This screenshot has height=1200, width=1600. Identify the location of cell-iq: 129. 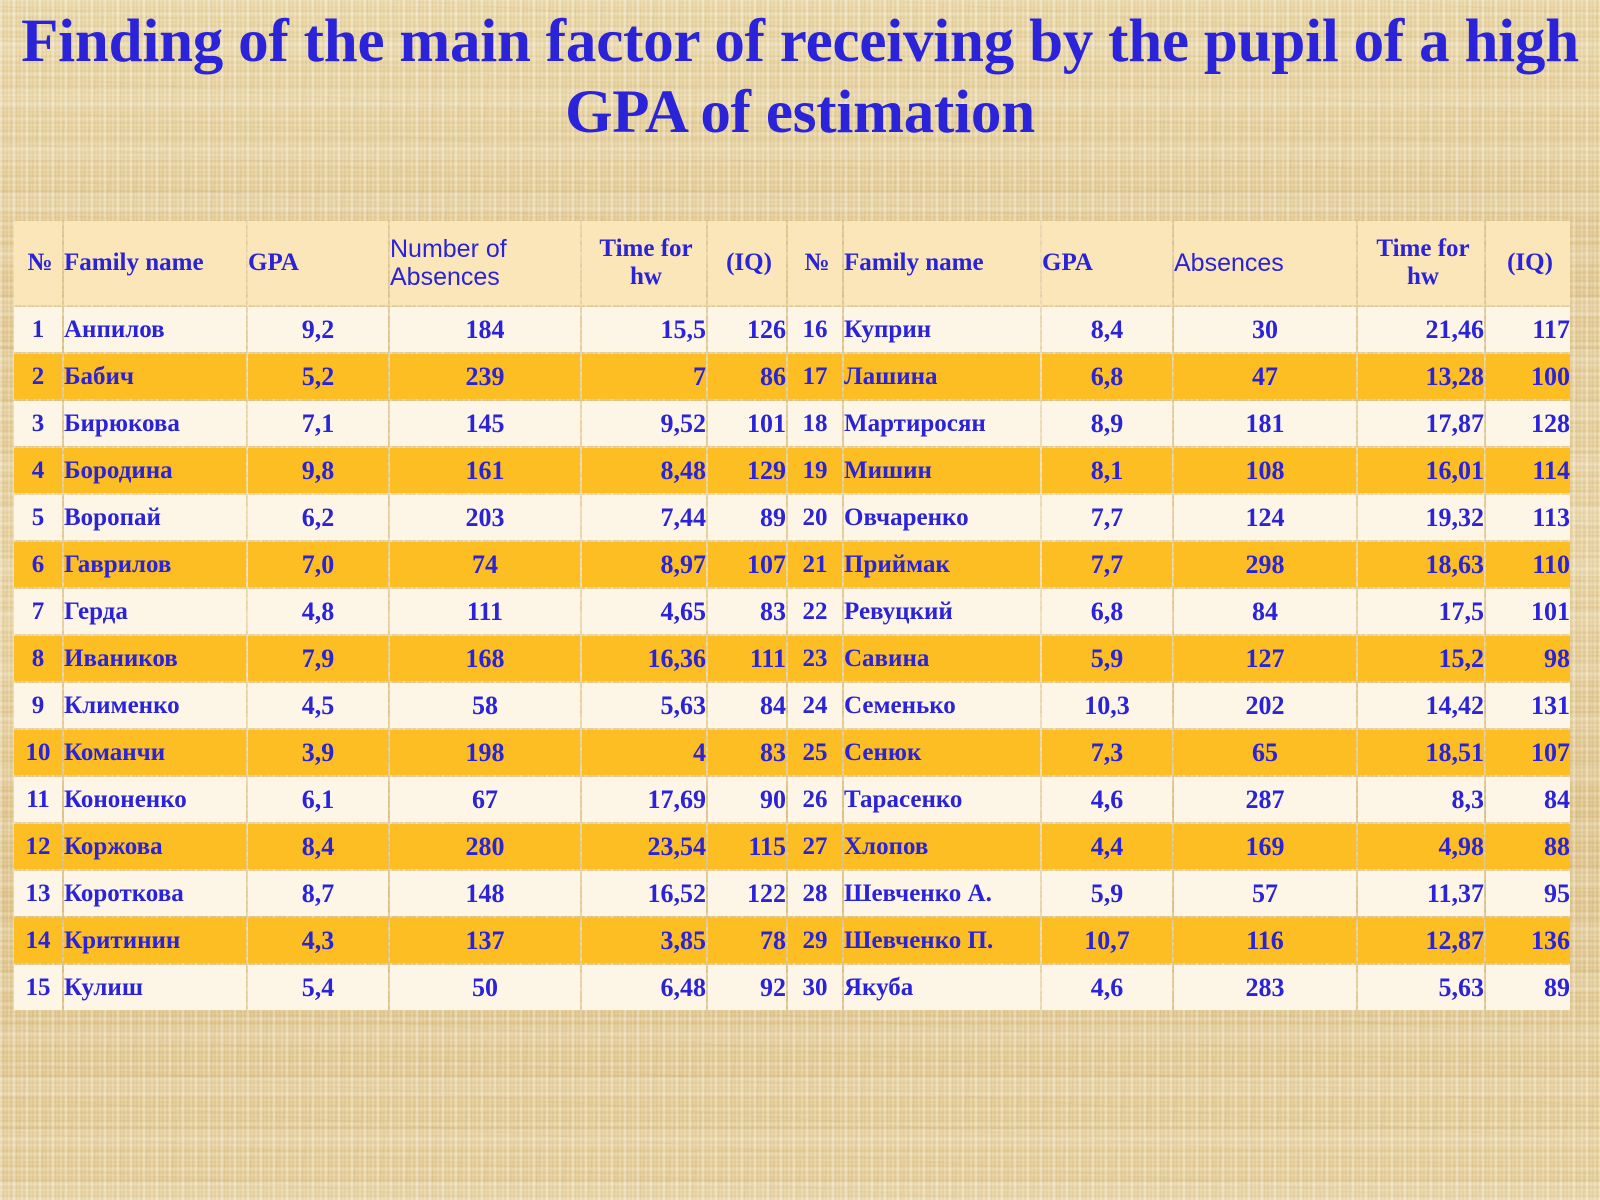
(747, 470).